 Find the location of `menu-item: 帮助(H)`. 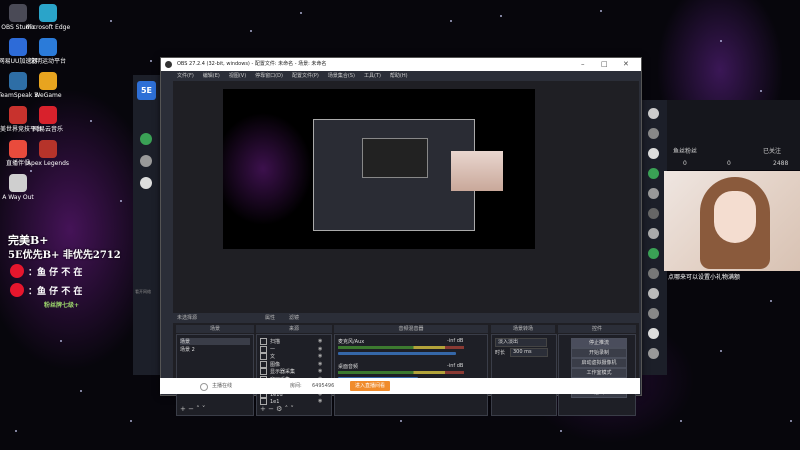

menu-item: 帮助(H) is located at coordinates (399, 76).